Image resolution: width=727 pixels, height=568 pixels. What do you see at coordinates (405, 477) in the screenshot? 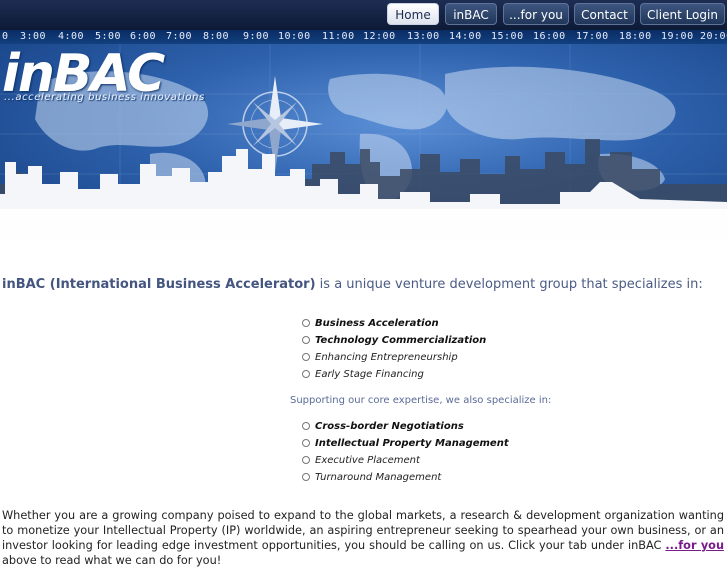
I see `list-item: Turnaround Management` at bounding box center [405, 477].